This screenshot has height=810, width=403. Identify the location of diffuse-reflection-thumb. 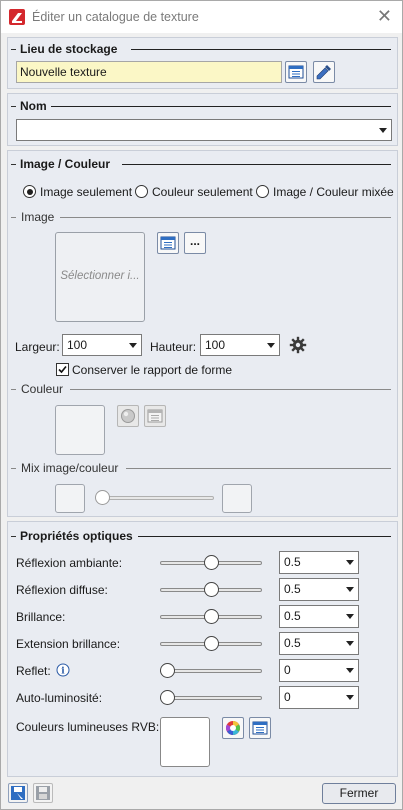
(211, 589).